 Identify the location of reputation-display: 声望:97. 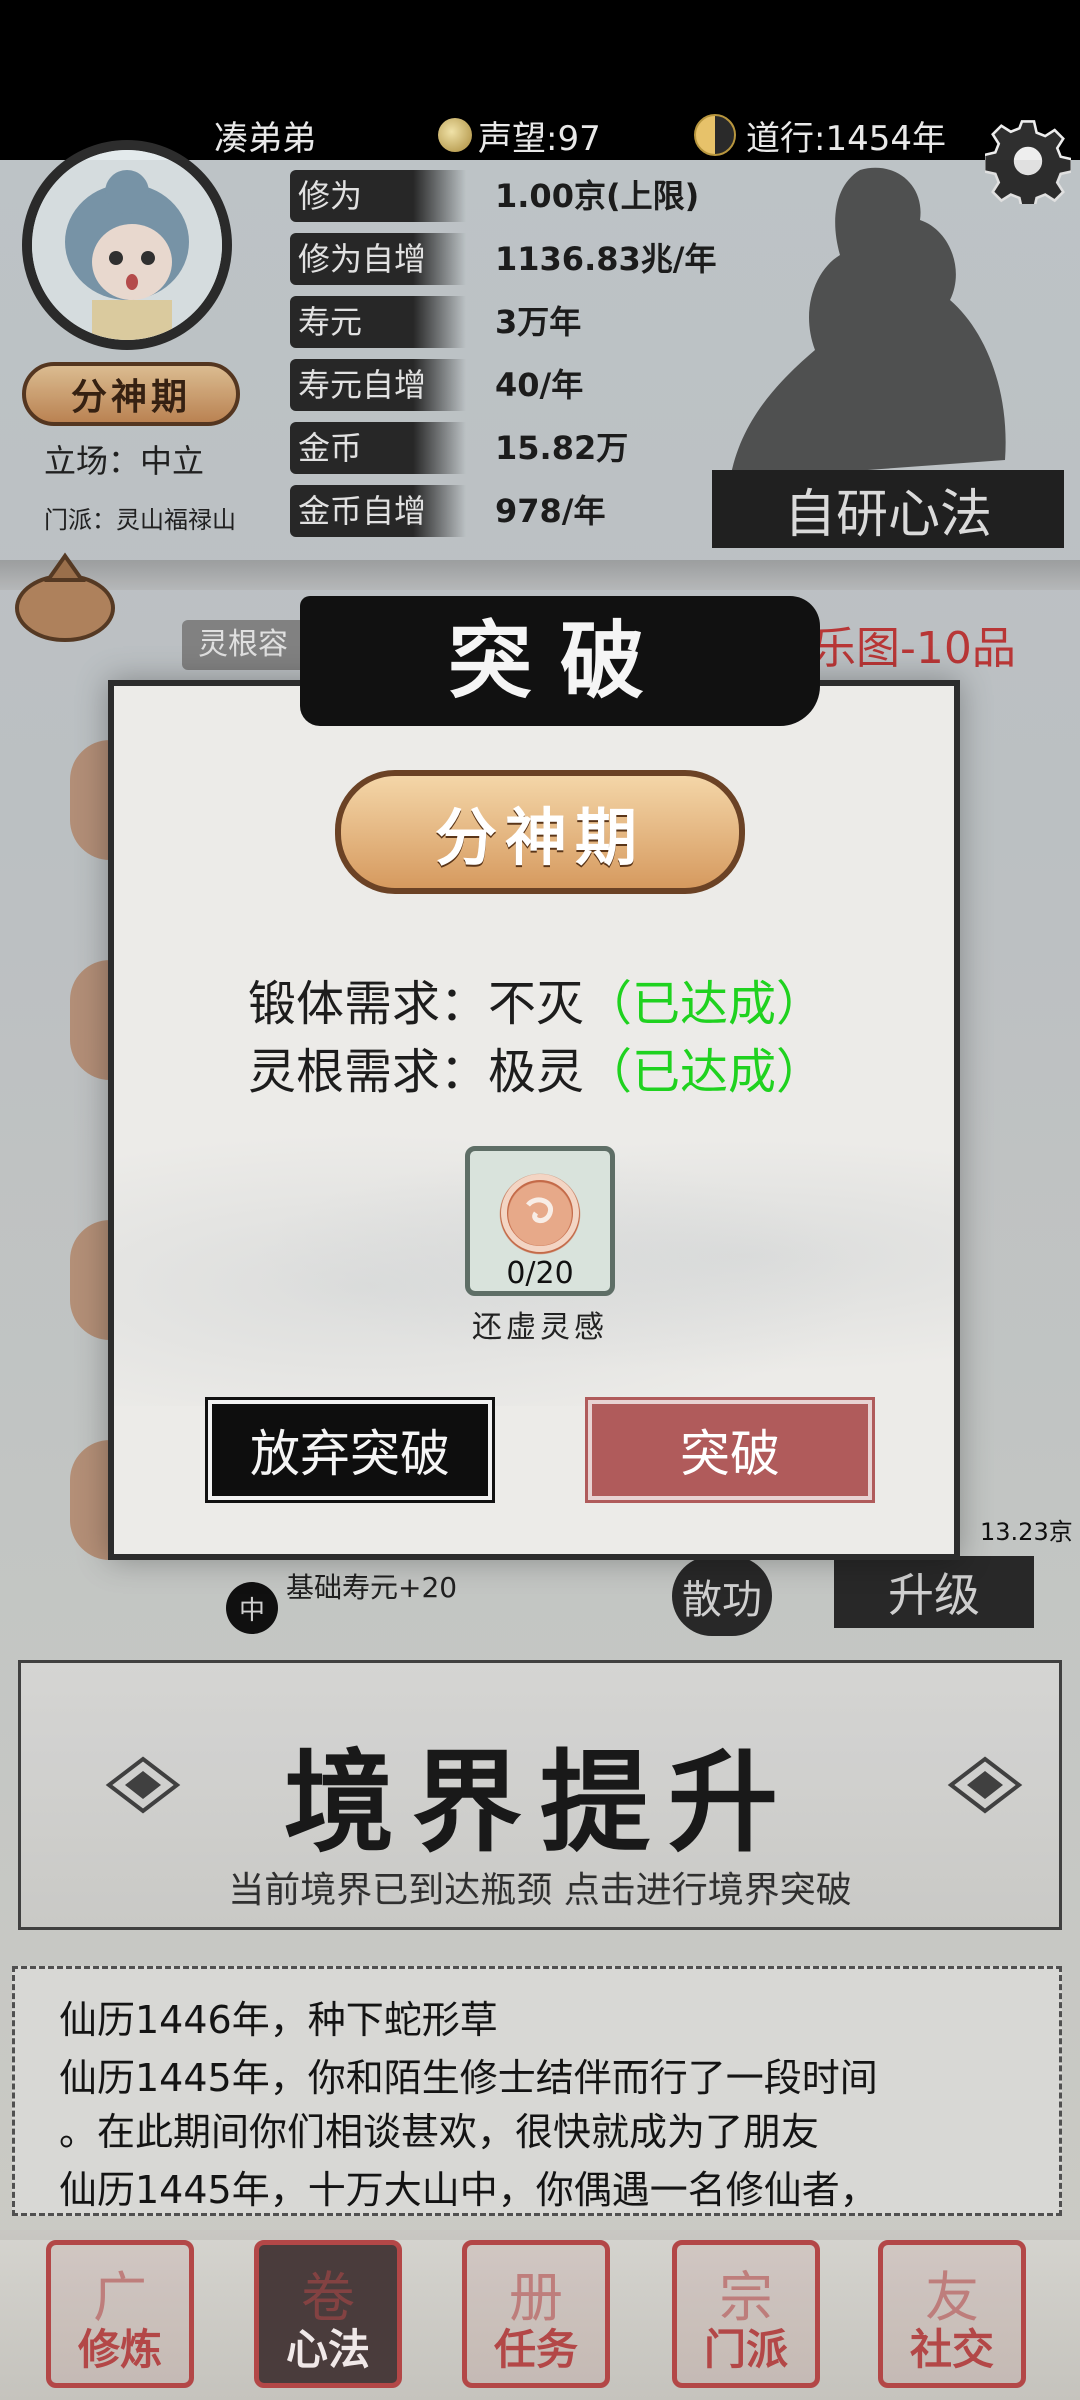
(519, 135).